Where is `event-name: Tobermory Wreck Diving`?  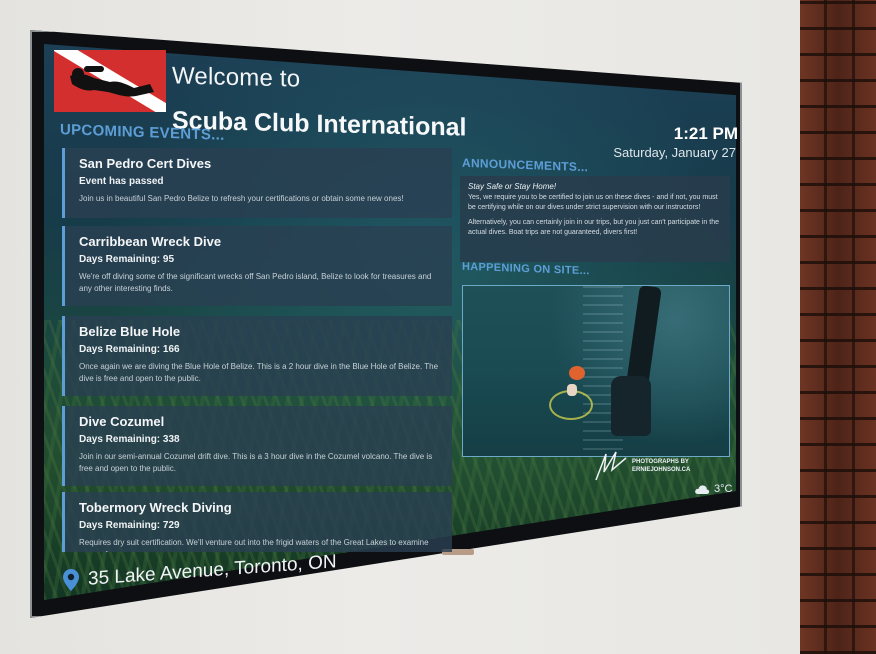
event-name: Tobermory Wreck Diving is located at coordinates (155, 507).